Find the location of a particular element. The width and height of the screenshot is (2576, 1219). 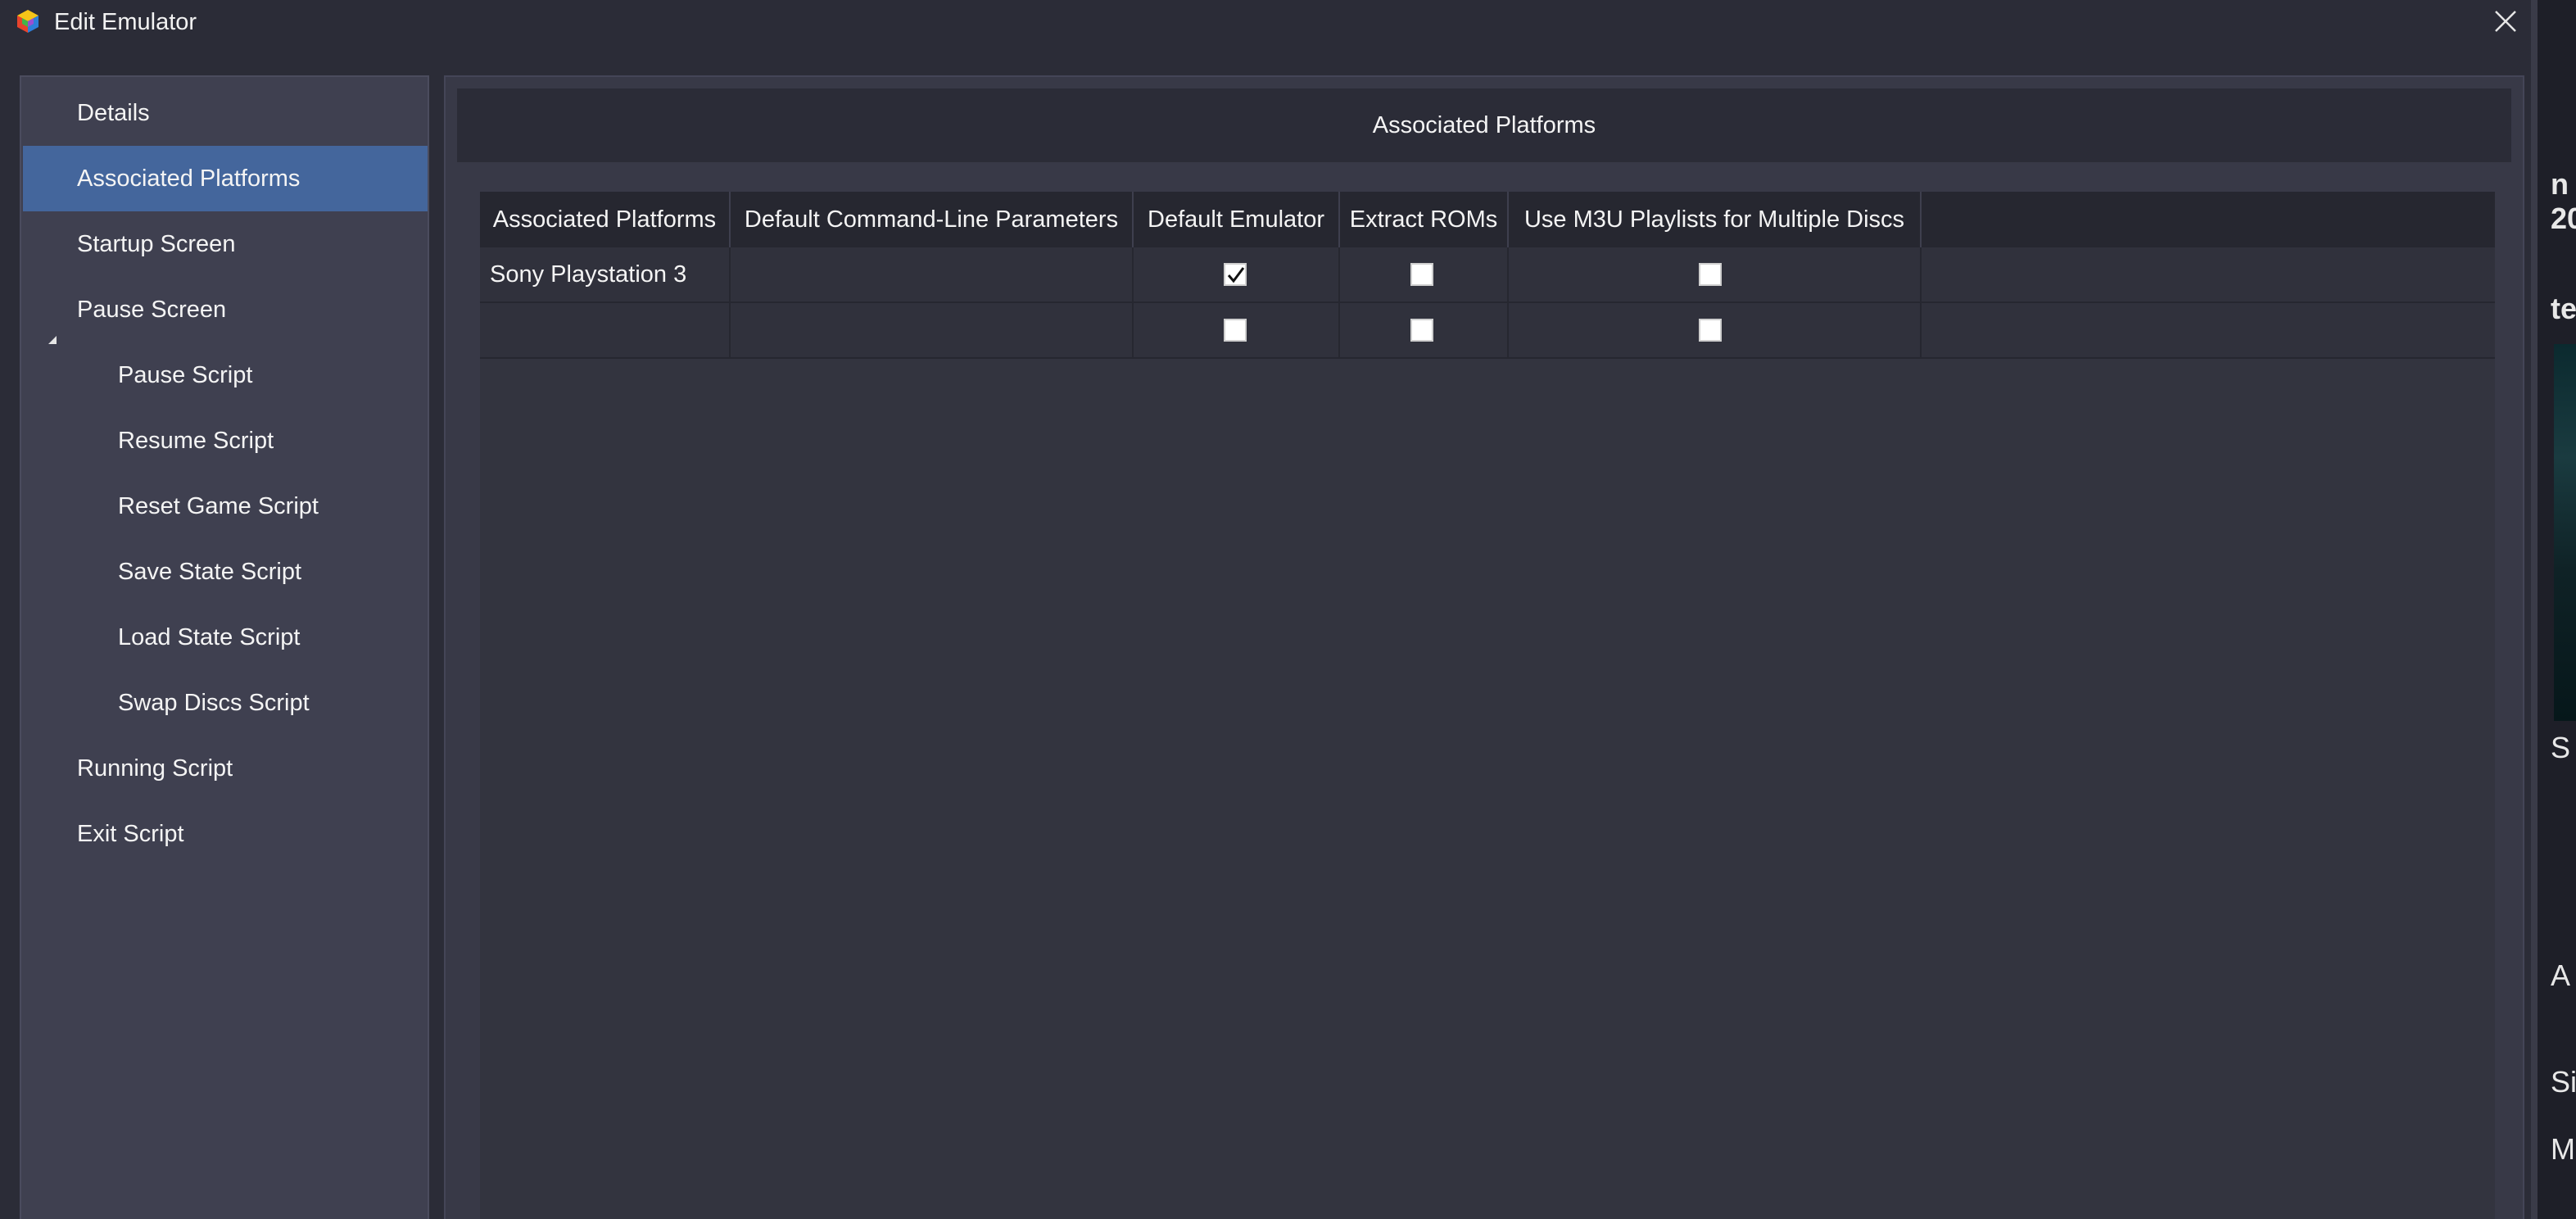

sidebar-item-pause-screen: Pause Screen is located at coordinates (225, 310).